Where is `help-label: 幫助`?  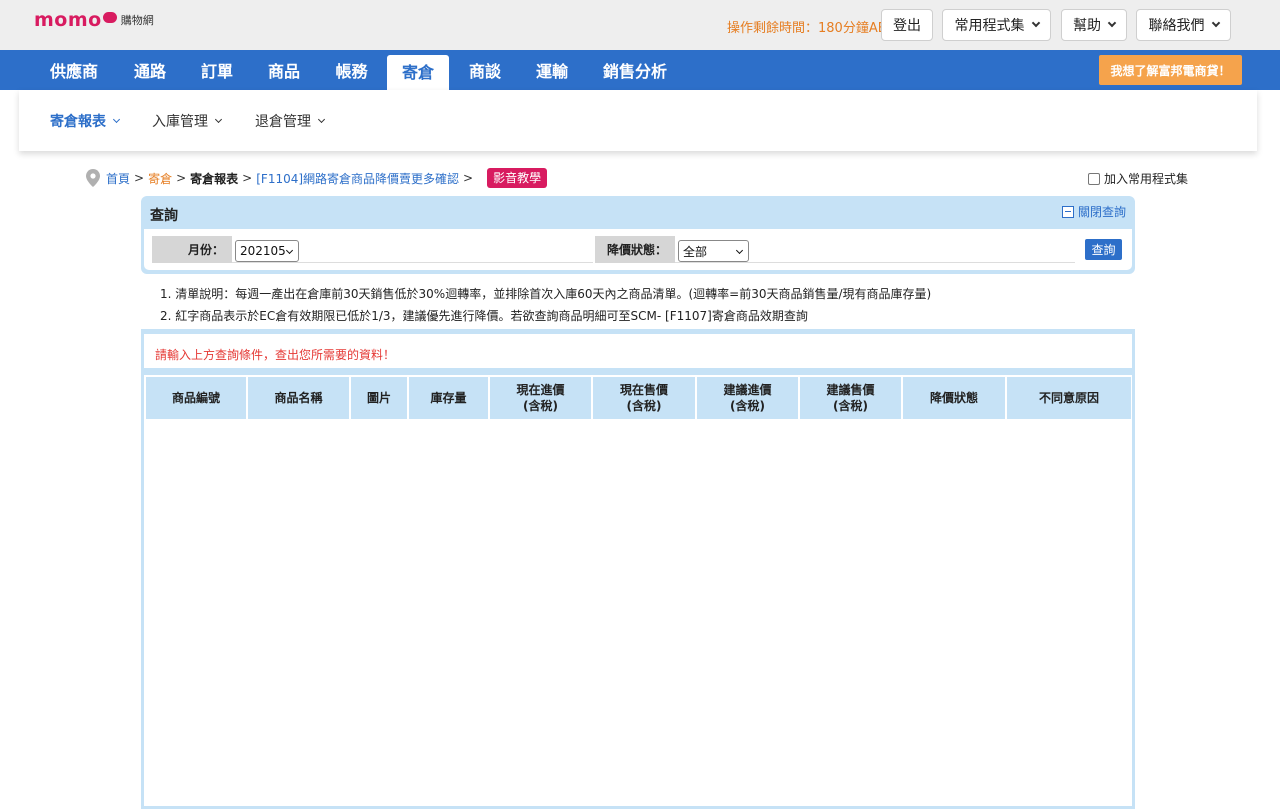
help-label: 幫助 is located at coordinates (1087, 26).